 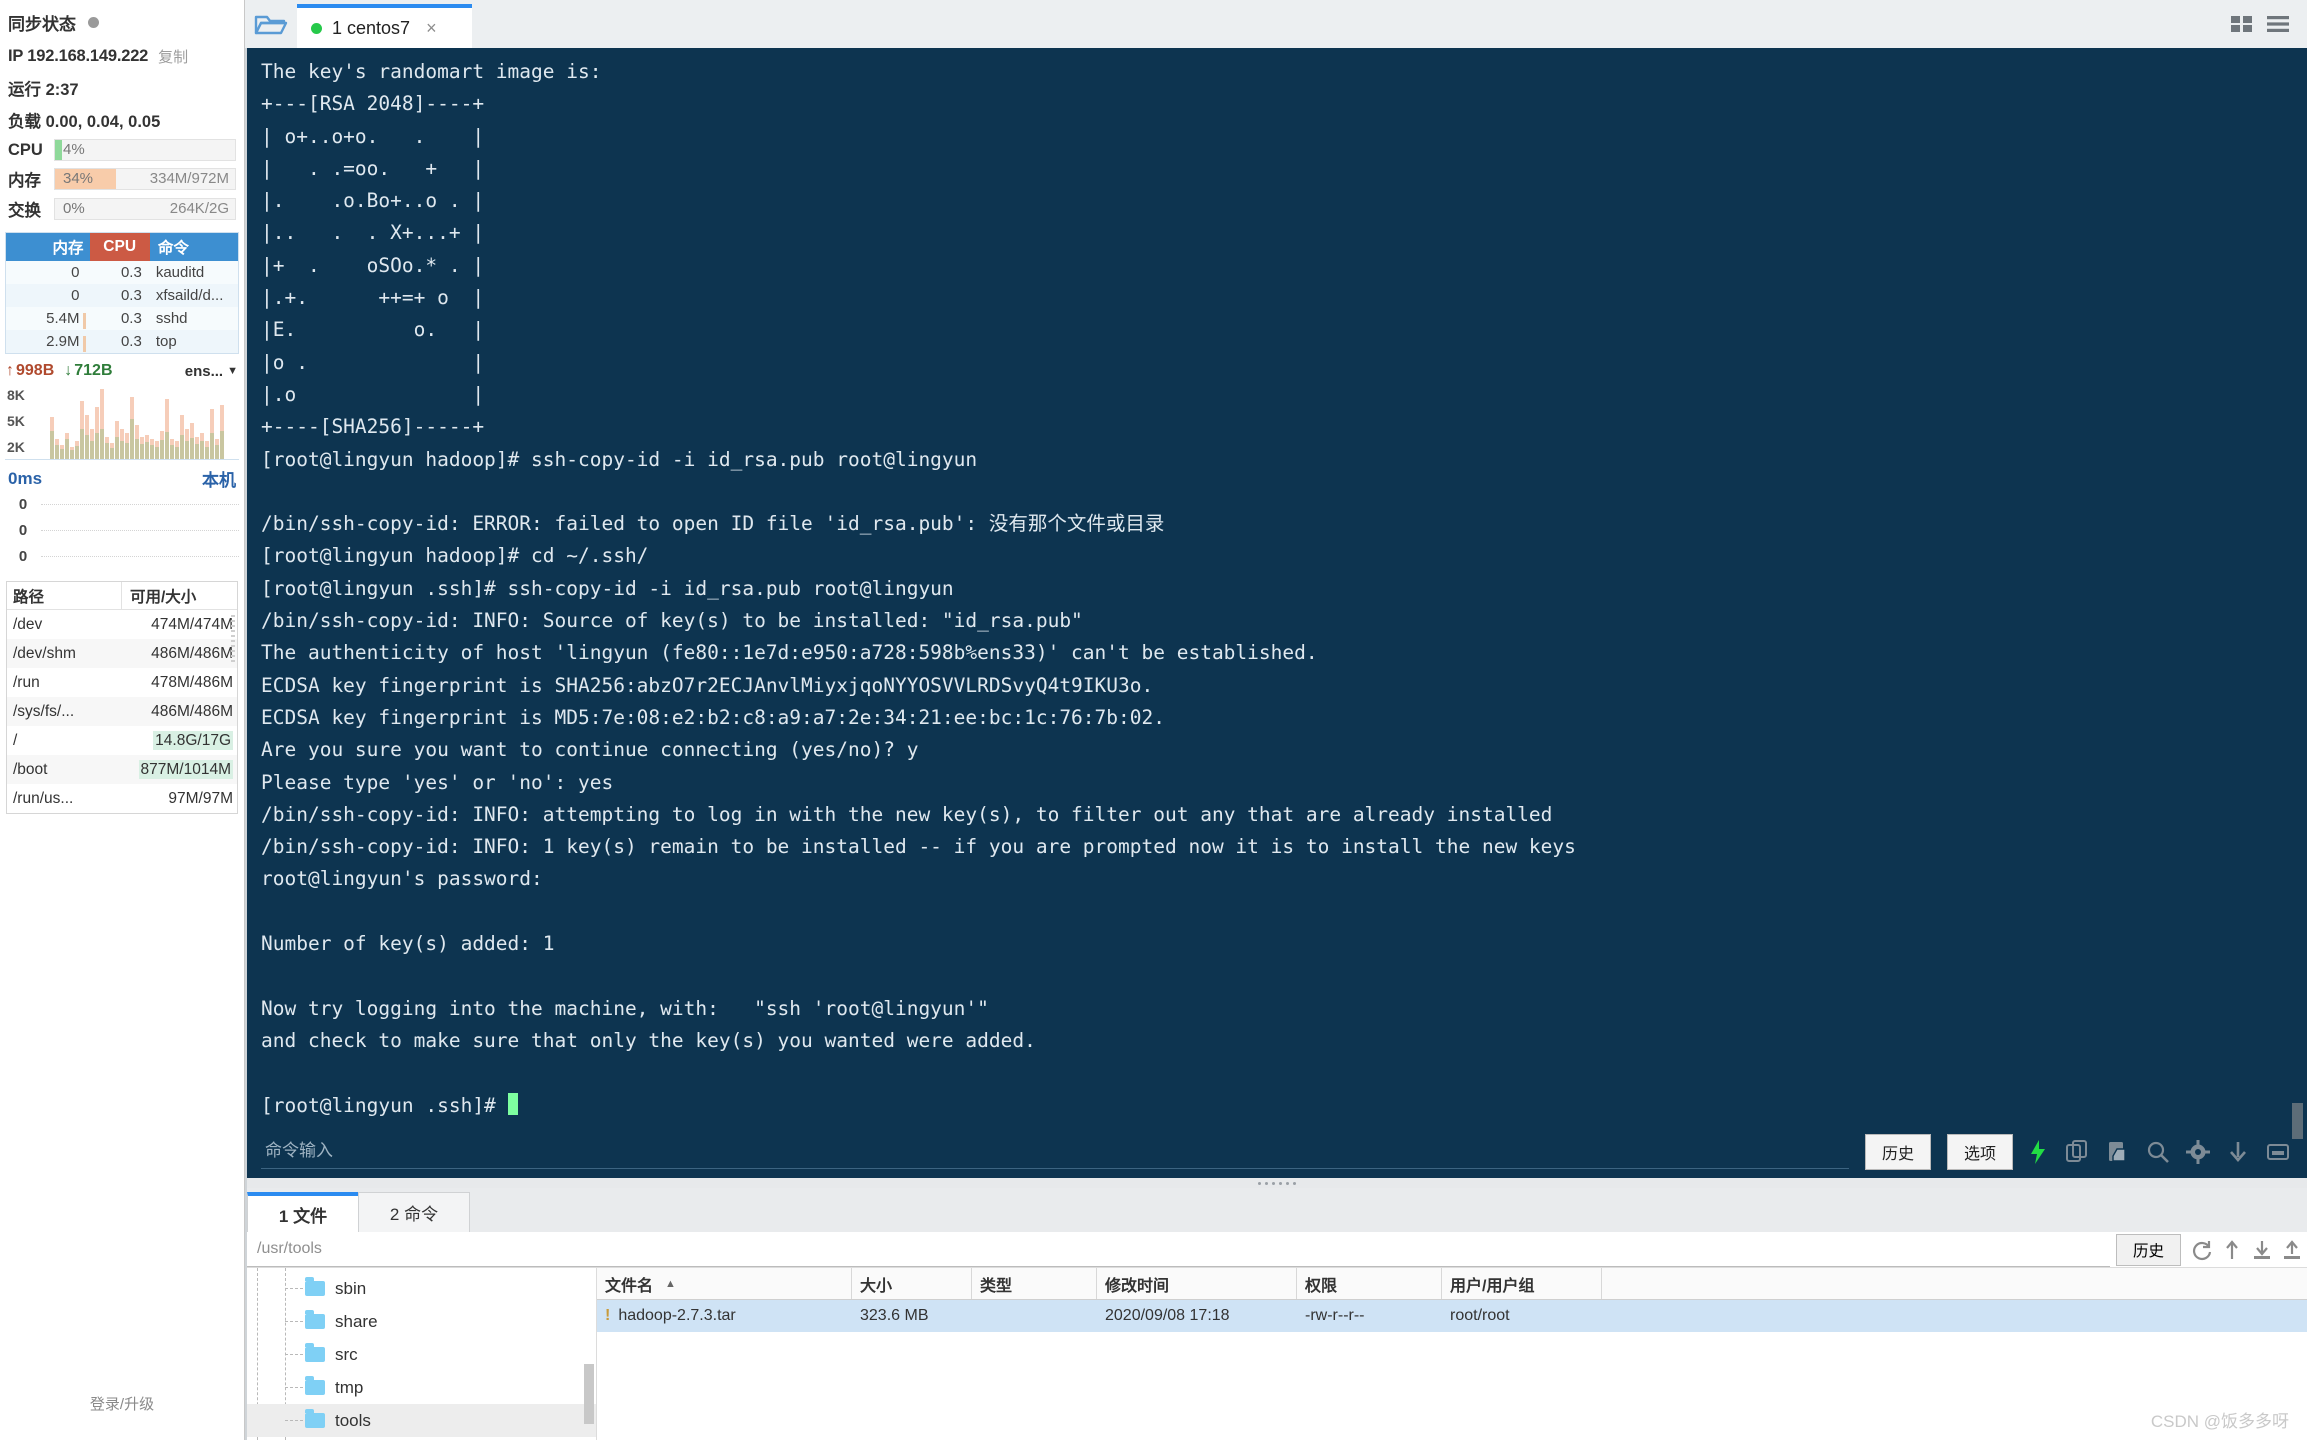 What do you see at coordinates (677, 1315) in the screenshot?
I see `file-name: hadoop-2.7.3.tar` at bounding box center [677, 1315].